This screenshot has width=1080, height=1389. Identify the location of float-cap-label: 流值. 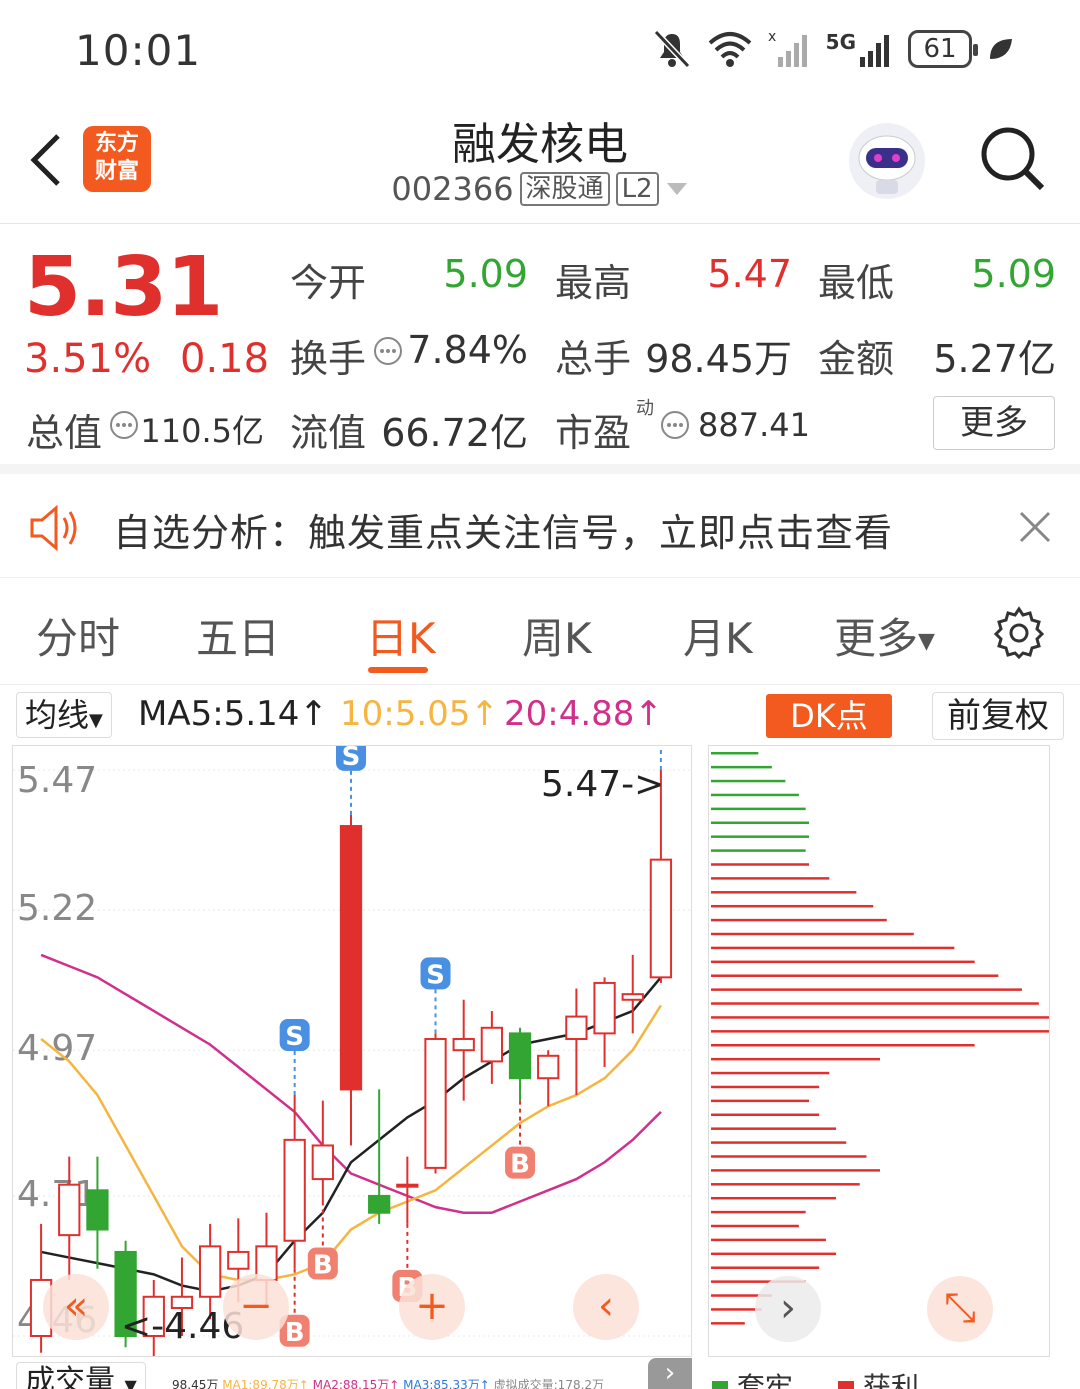
(328, 433).